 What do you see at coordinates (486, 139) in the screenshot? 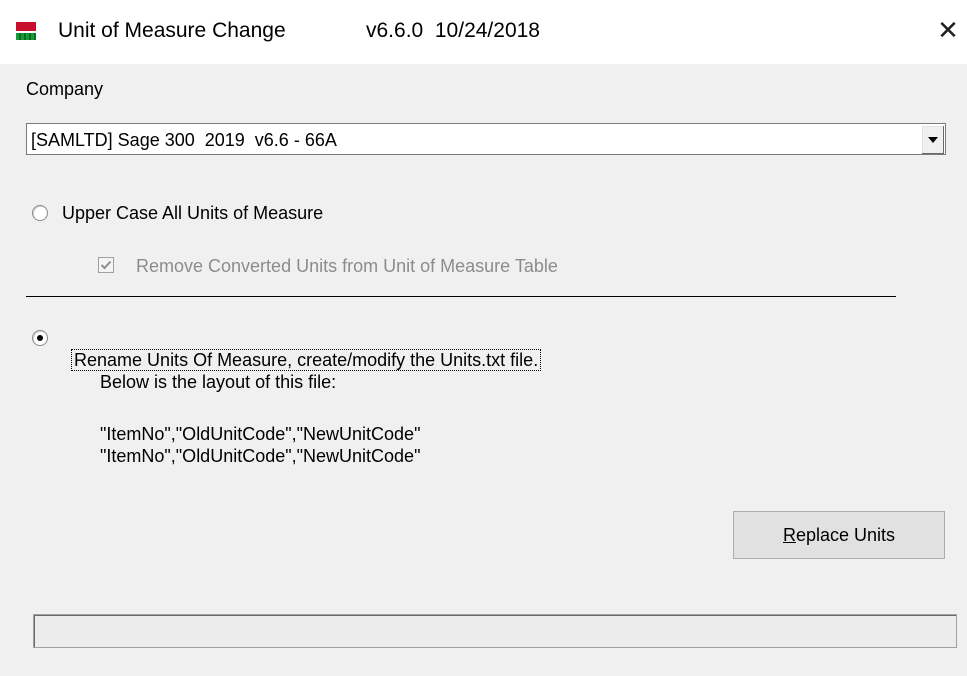
I see `company-select: [SAMLTD] Sage 300 2019 v6.6 - 66A` at bounding box center [486, 139].